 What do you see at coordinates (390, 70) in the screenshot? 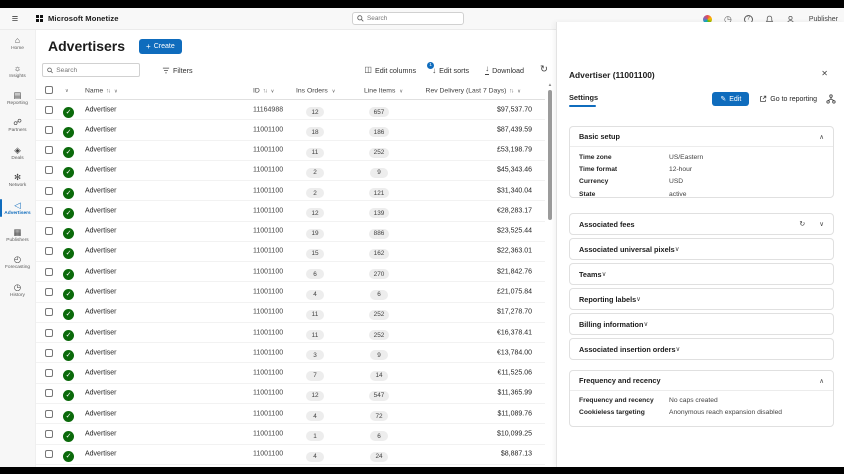
I see `edit-columns-button: ◫ Edit columns` at bounding box center [390, 70].